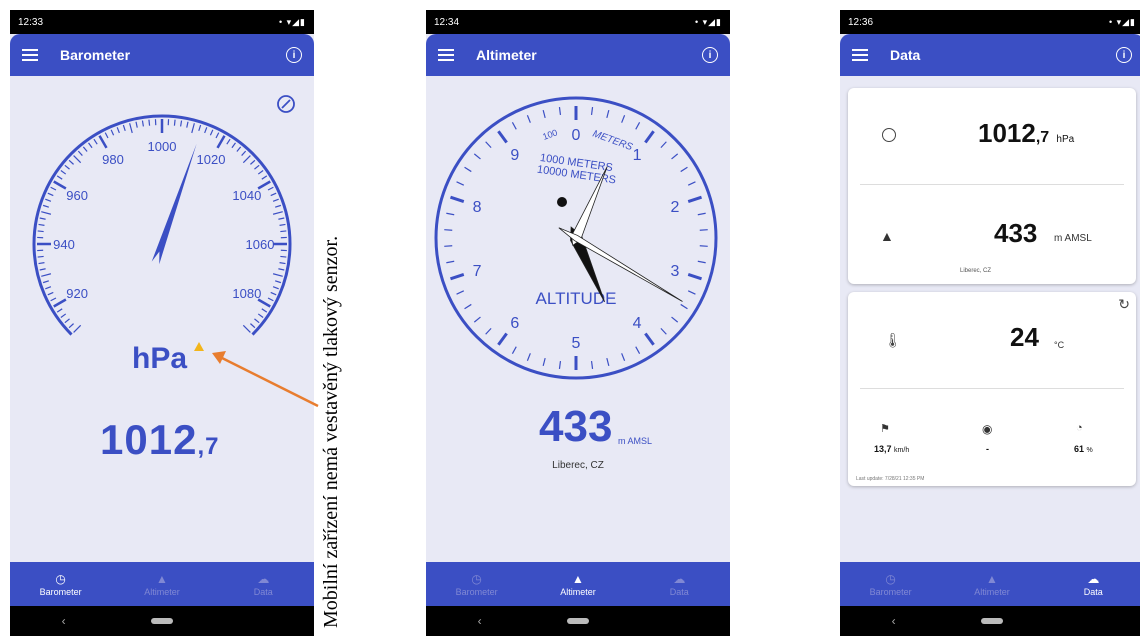 The height and width of the screenshot is (636, 1140). I want to click on calibrate-icon, so click(286, 104).